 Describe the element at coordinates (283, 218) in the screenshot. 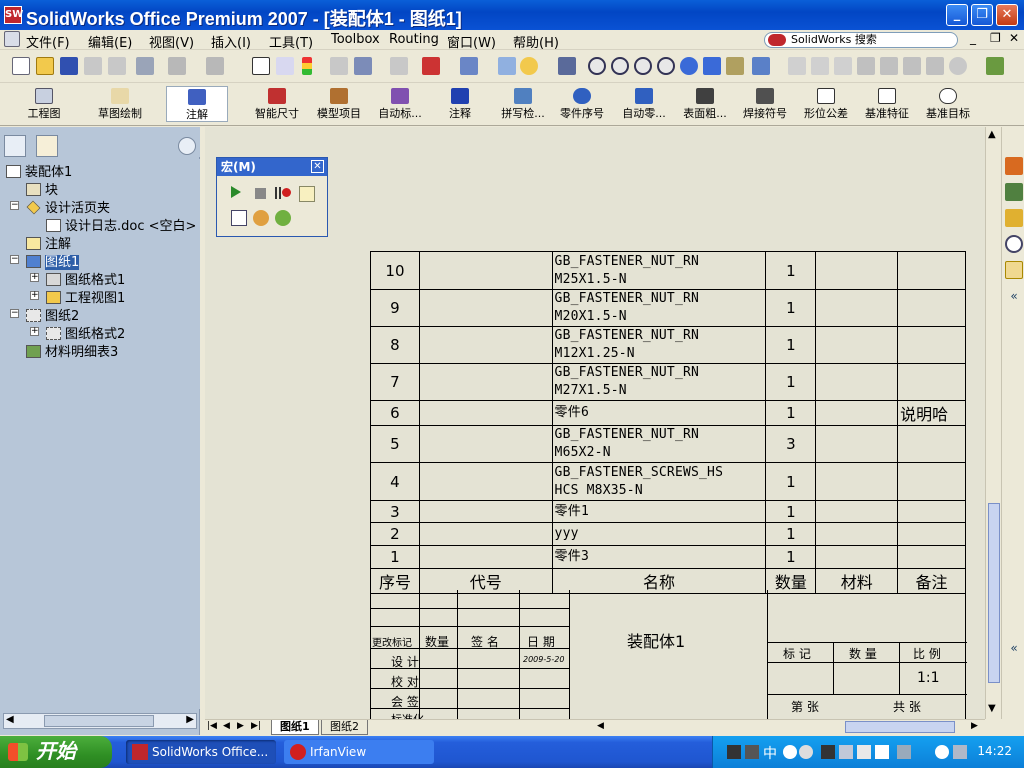

I see `macro-user-icon` at that location.